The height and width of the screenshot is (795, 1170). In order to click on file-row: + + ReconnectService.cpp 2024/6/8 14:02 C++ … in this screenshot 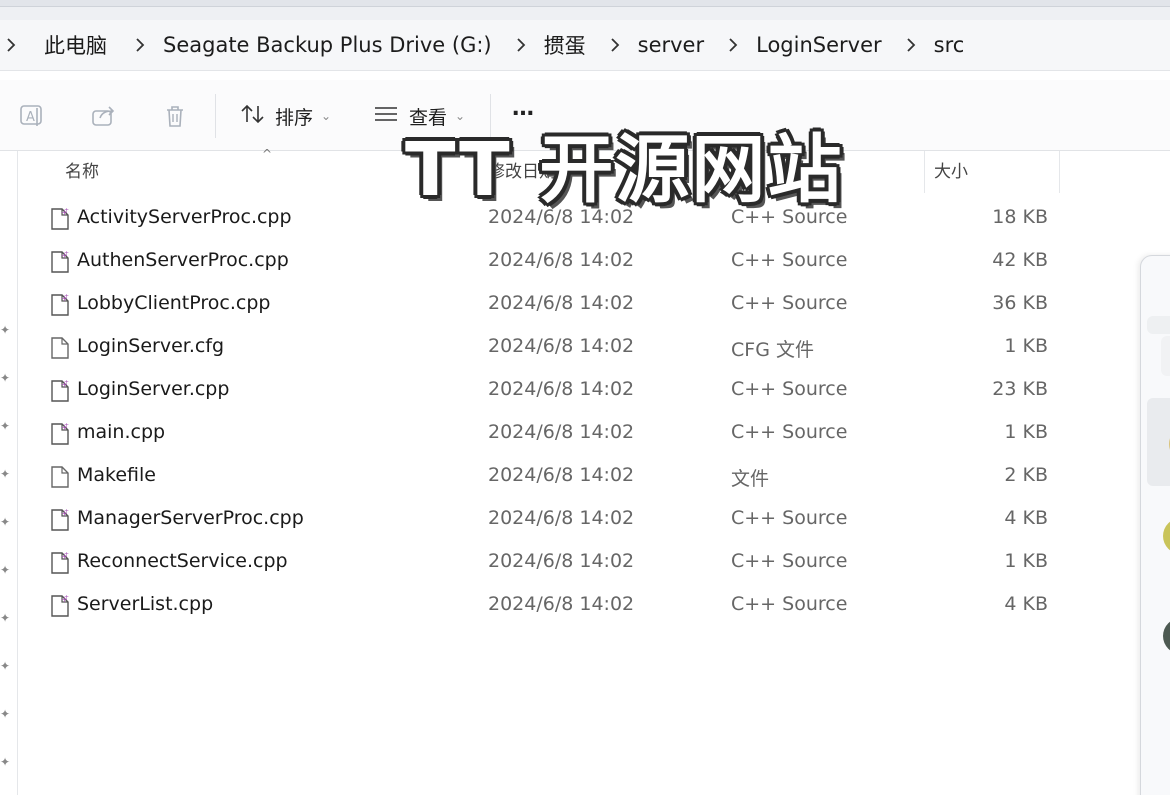, I will do `click(550, 563)`.